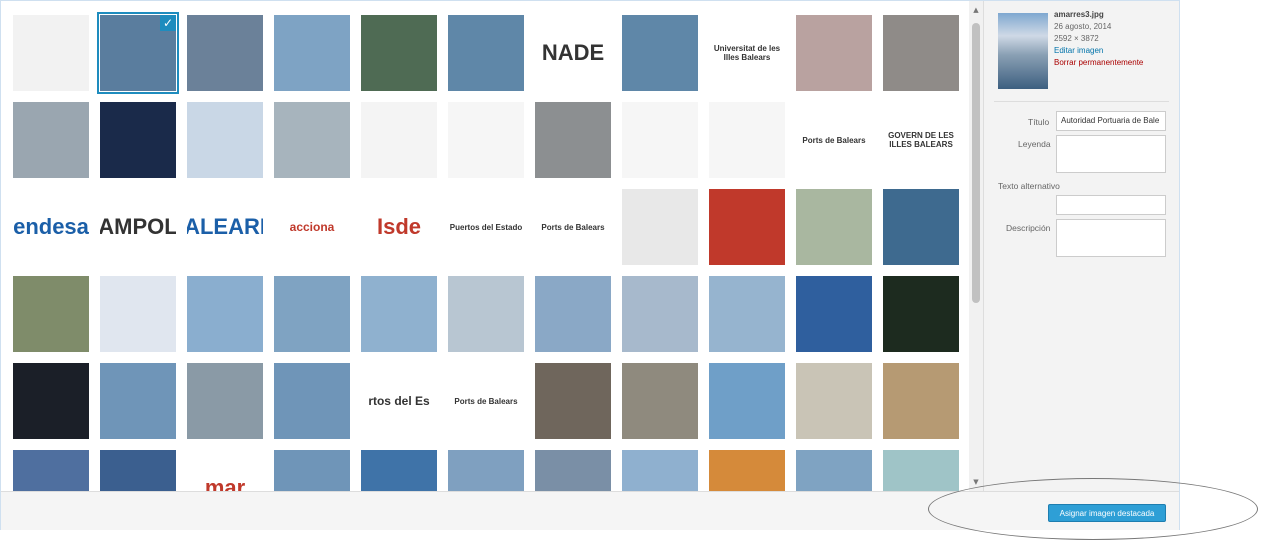 Image resolution: width=1266 pixels, height=540 pixels. What do you see at coordinates (1023, 51) in the screenshot?
I see `attachment-preview` at bounding box center [1023, 51].